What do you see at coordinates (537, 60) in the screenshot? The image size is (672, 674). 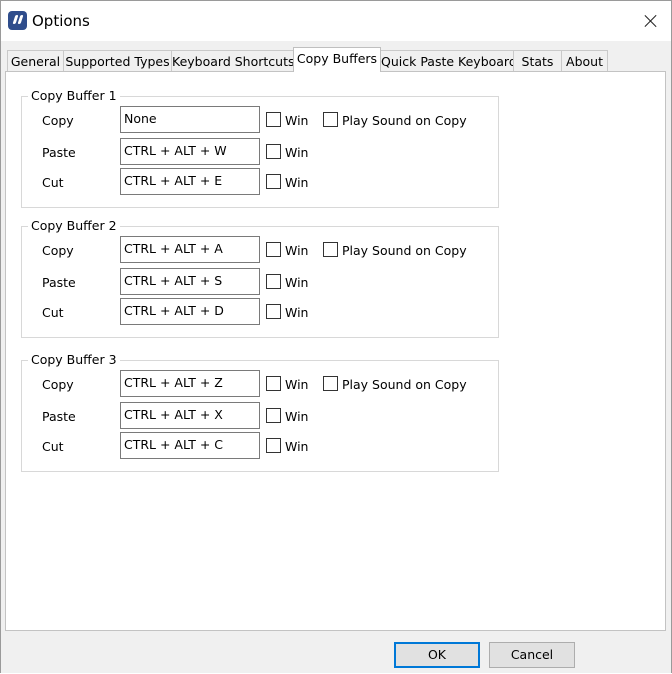 I see `tab-stats: Stats` at bounding box center [537, 60].